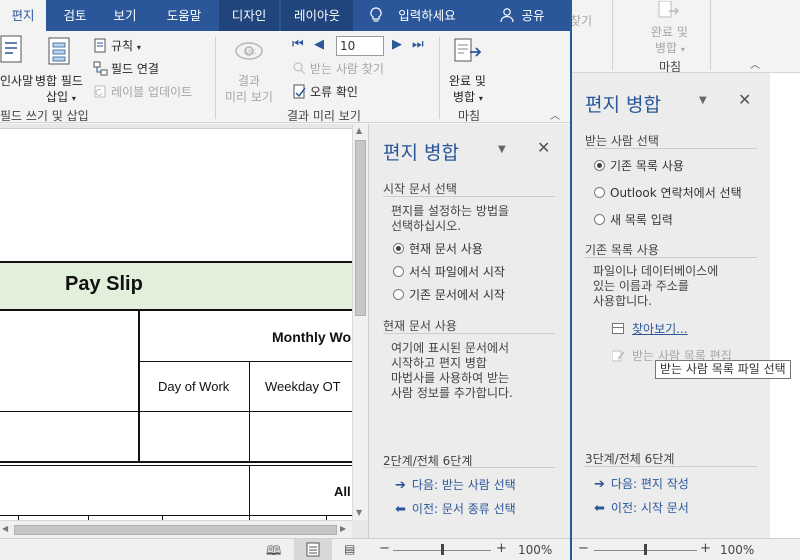 Image resolution: width=800 pixels, height=560 pixels. What do you see at coordinates (249, 96) in the screenshot?
I see `preview-results-label2: 미리 보기` at bounding box center [249, 96].